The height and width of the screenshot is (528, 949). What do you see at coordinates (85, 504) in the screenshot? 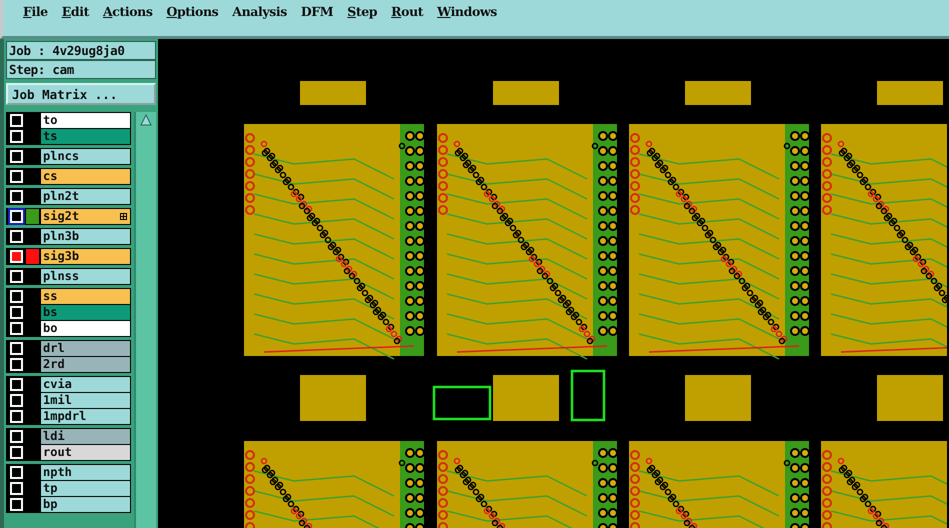
I see `layer-name: bp` at bounding box center [85, 504].